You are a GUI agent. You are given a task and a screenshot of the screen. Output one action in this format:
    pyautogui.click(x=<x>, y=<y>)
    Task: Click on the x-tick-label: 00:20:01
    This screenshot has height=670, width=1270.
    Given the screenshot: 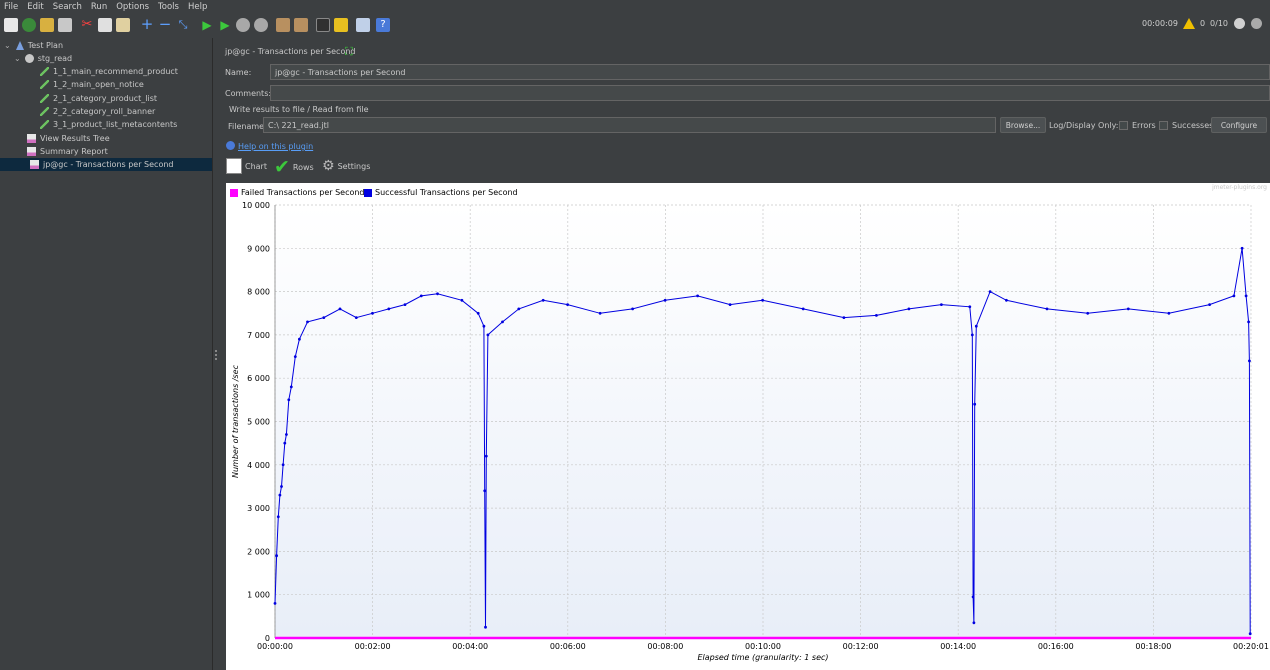 What is the action you would take?
    pyautogui.click(x=1251, y=646)
    